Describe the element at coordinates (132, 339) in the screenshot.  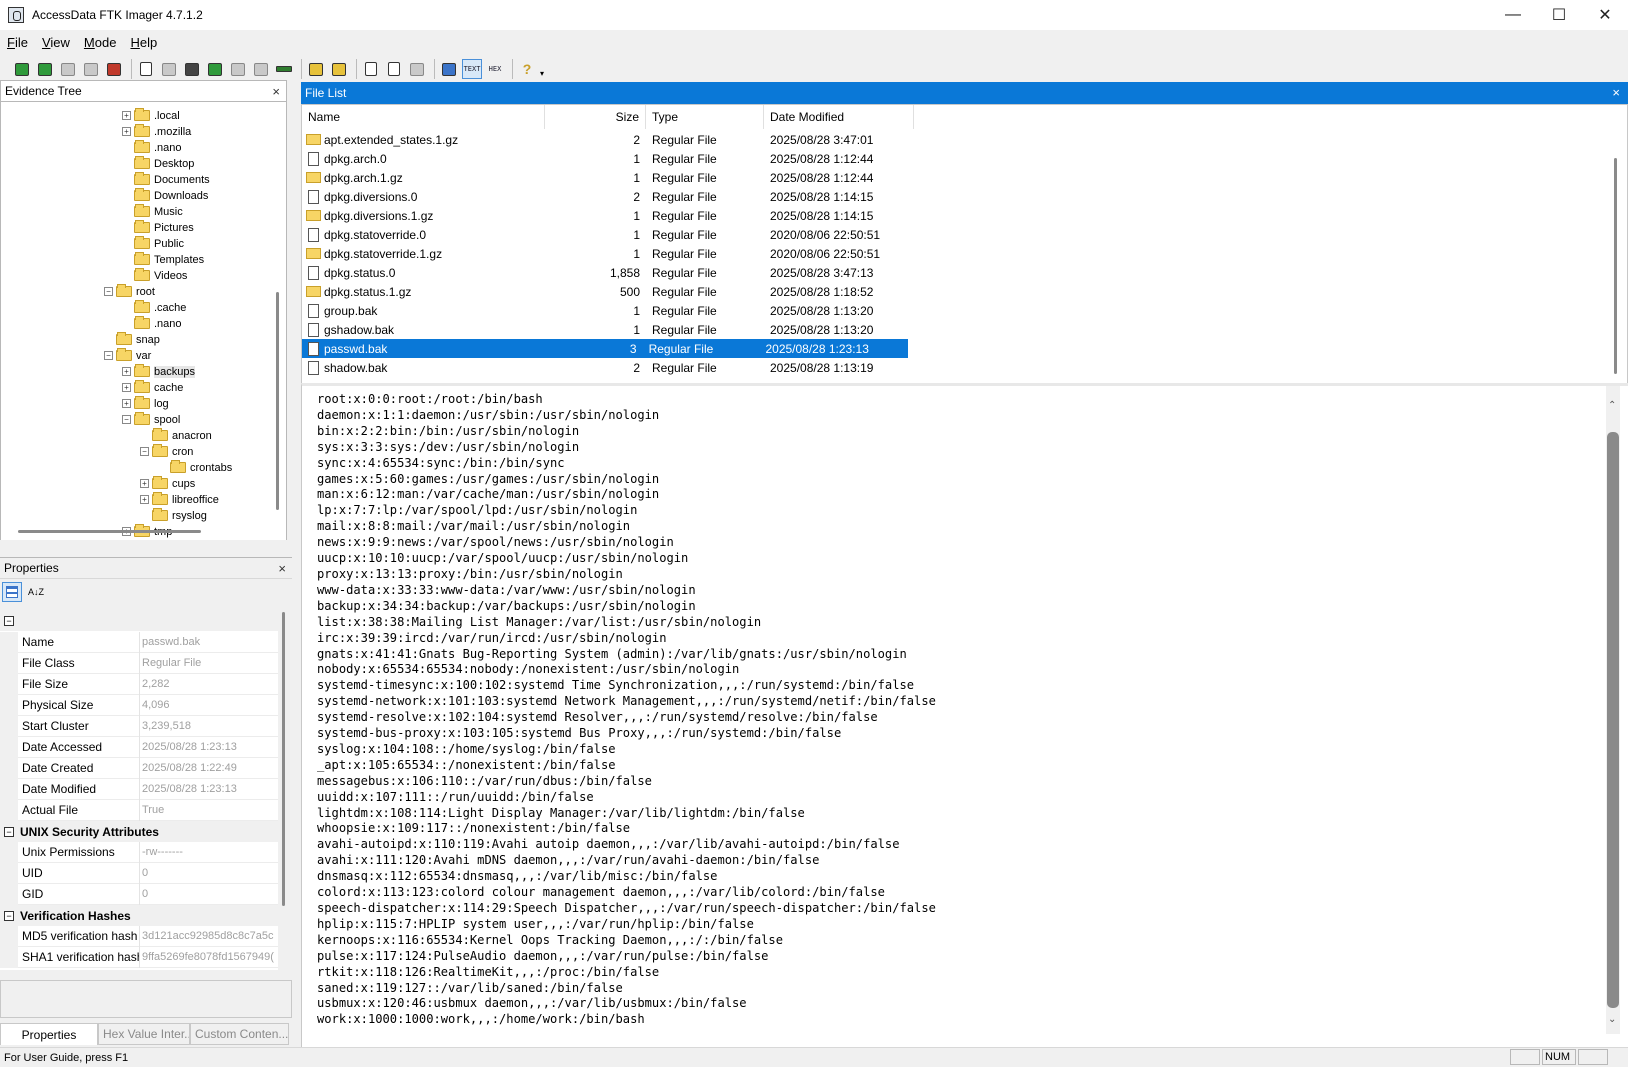
I see `tree-node: snap` at that location.